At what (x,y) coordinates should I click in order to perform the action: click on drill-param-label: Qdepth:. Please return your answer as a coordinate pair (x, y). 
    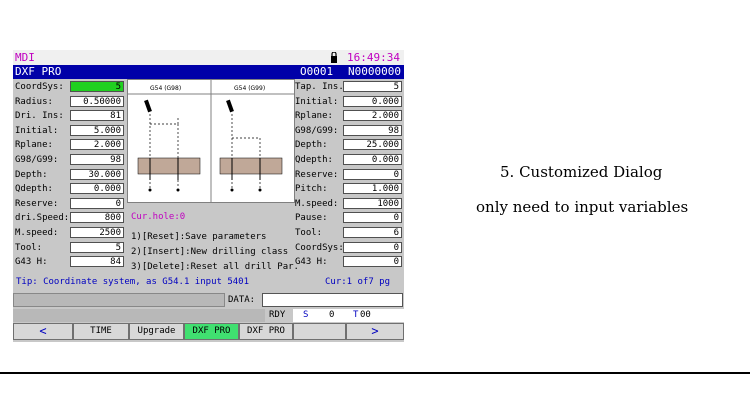
    Looking at the image, I should click on (34, 189).